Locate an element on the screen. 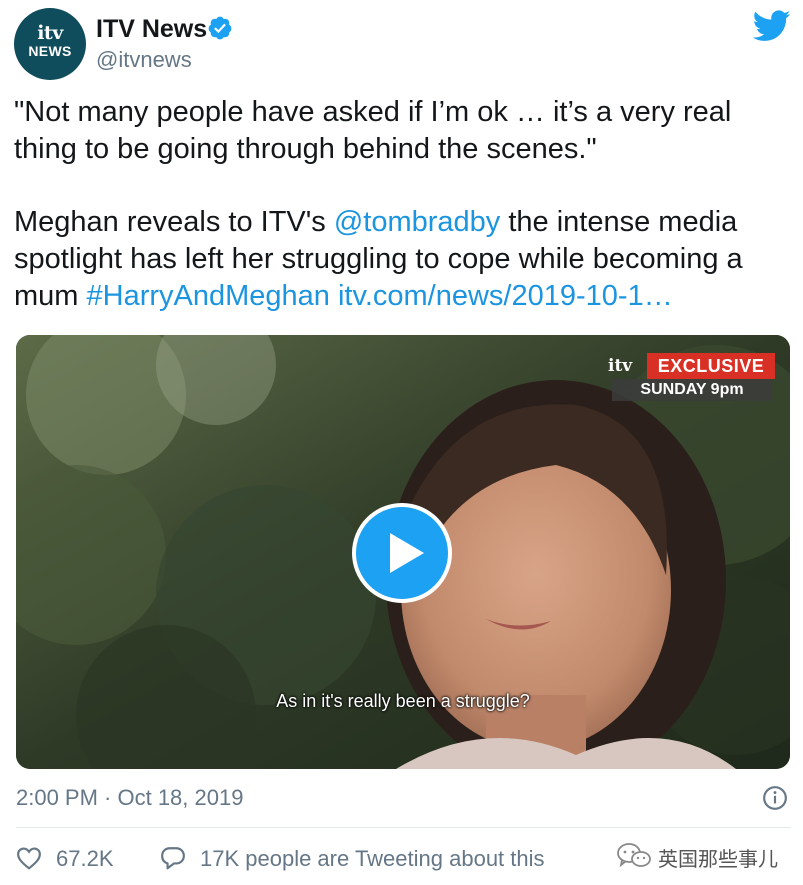 This screenshot has width=803, height=885. account-handle: @itvnews is located at coordinates (144, 60).